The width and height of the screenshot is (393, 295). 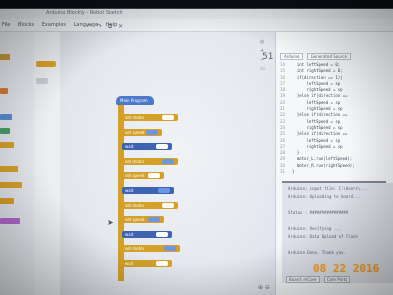 I want to click on console-line: Arduino Done. Thank you., so click(x=317, y=252).